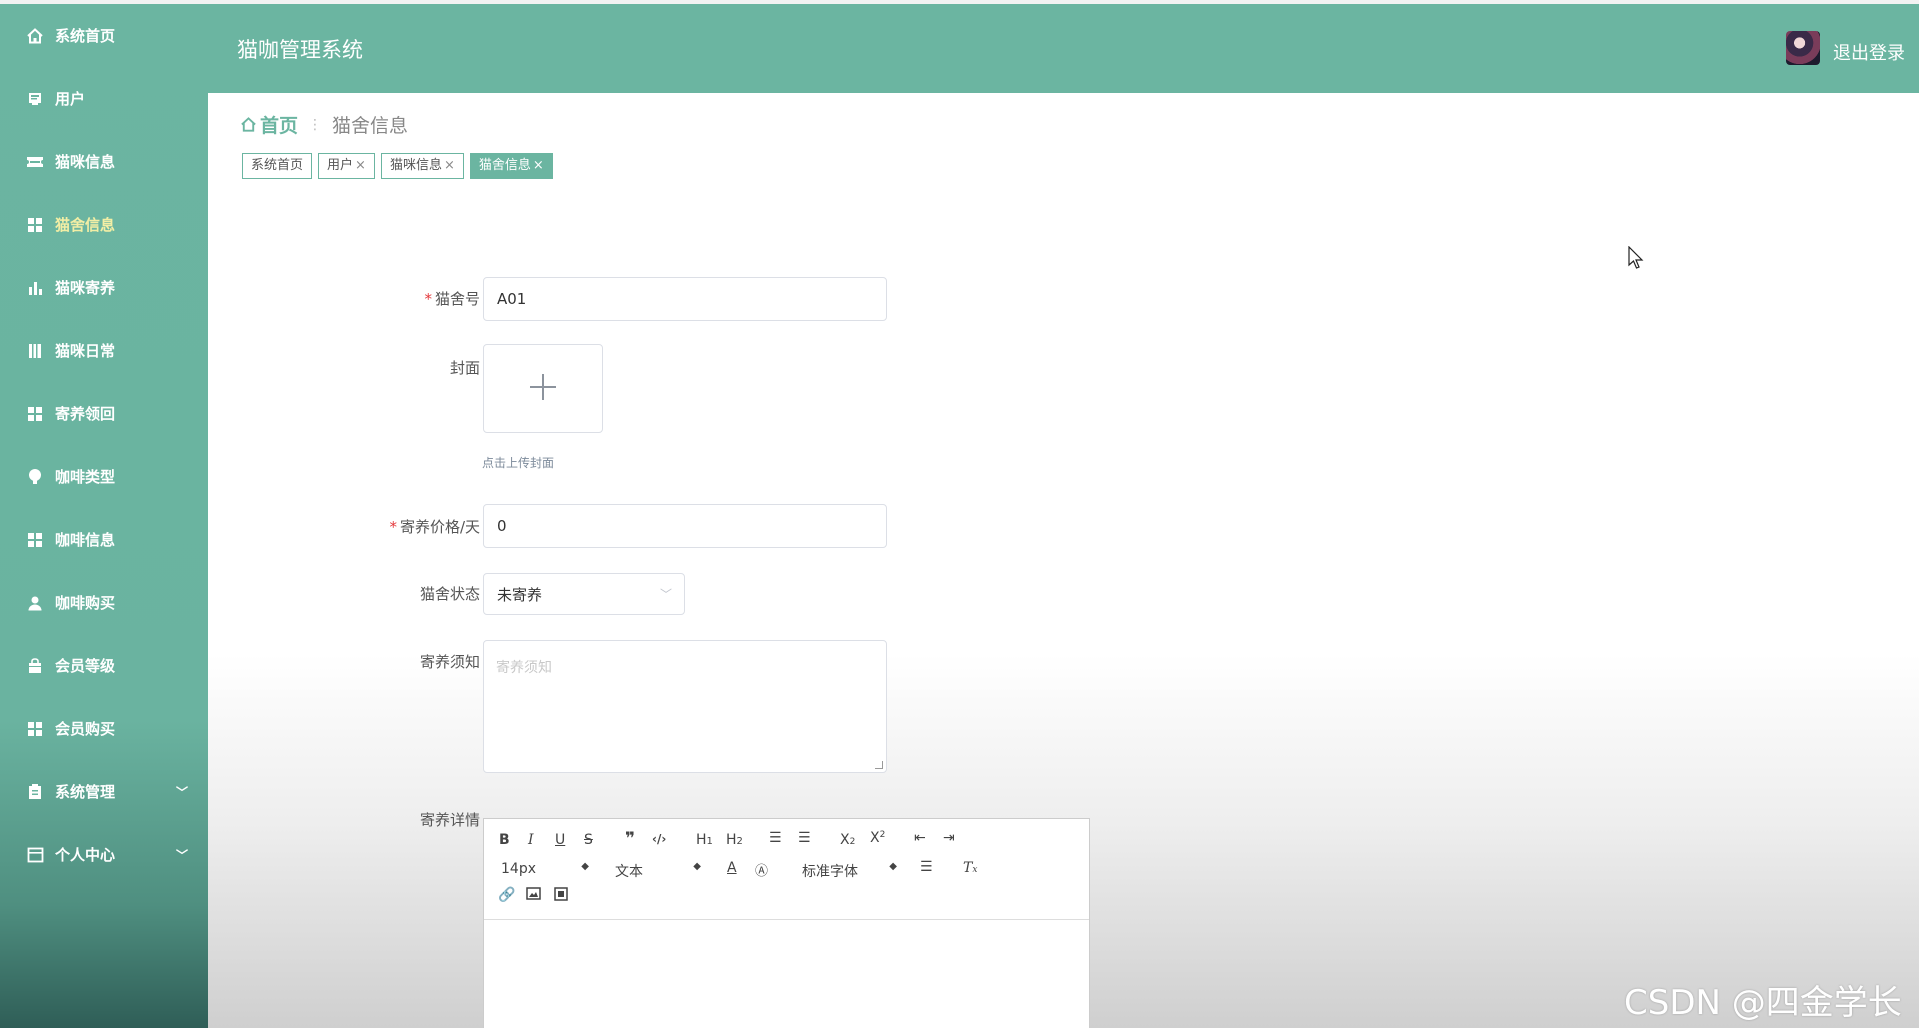 This screenshot has width=1919, height=1028. What do you see at coordinates (449, 820) in the screenshot?
I see `label-text: 寄养详情` at bounding box center [449, 820].